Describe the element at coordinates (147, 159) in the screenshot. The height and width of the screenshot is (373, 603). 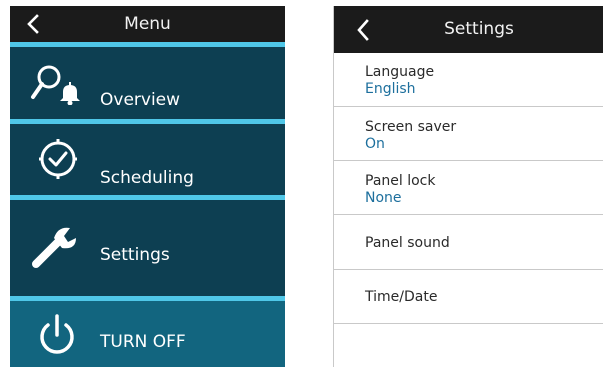
I see `menu-item-scheduling: Scheduling` at that location.